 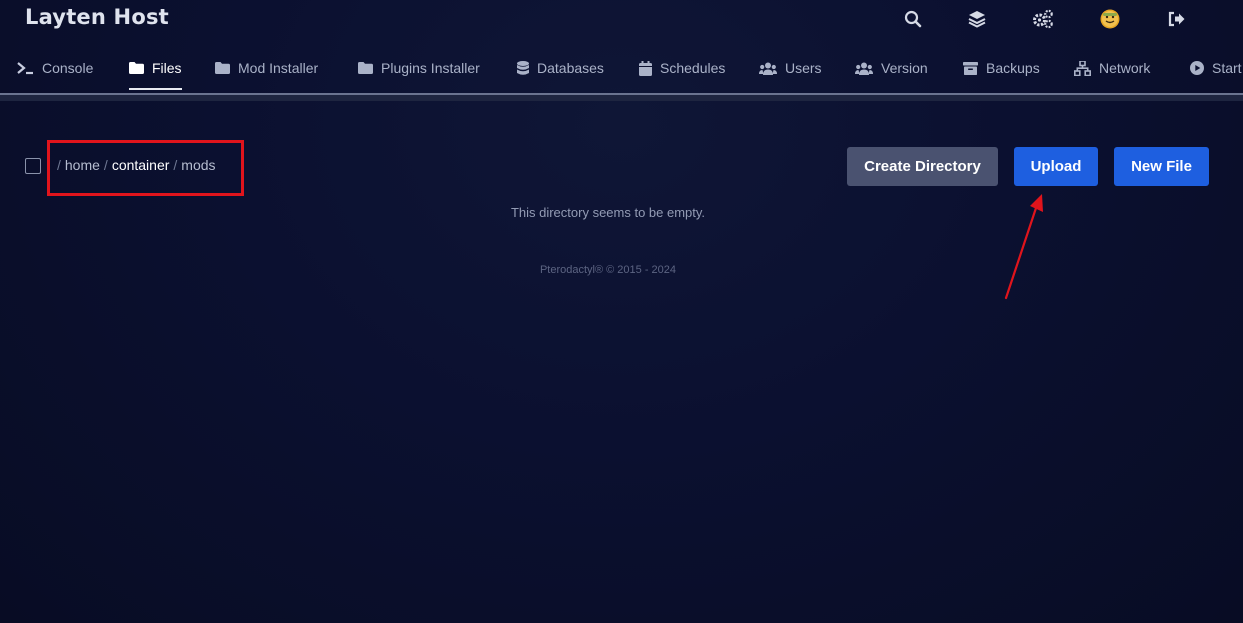 I want to click on avatar, so click(x=1110, y=19).